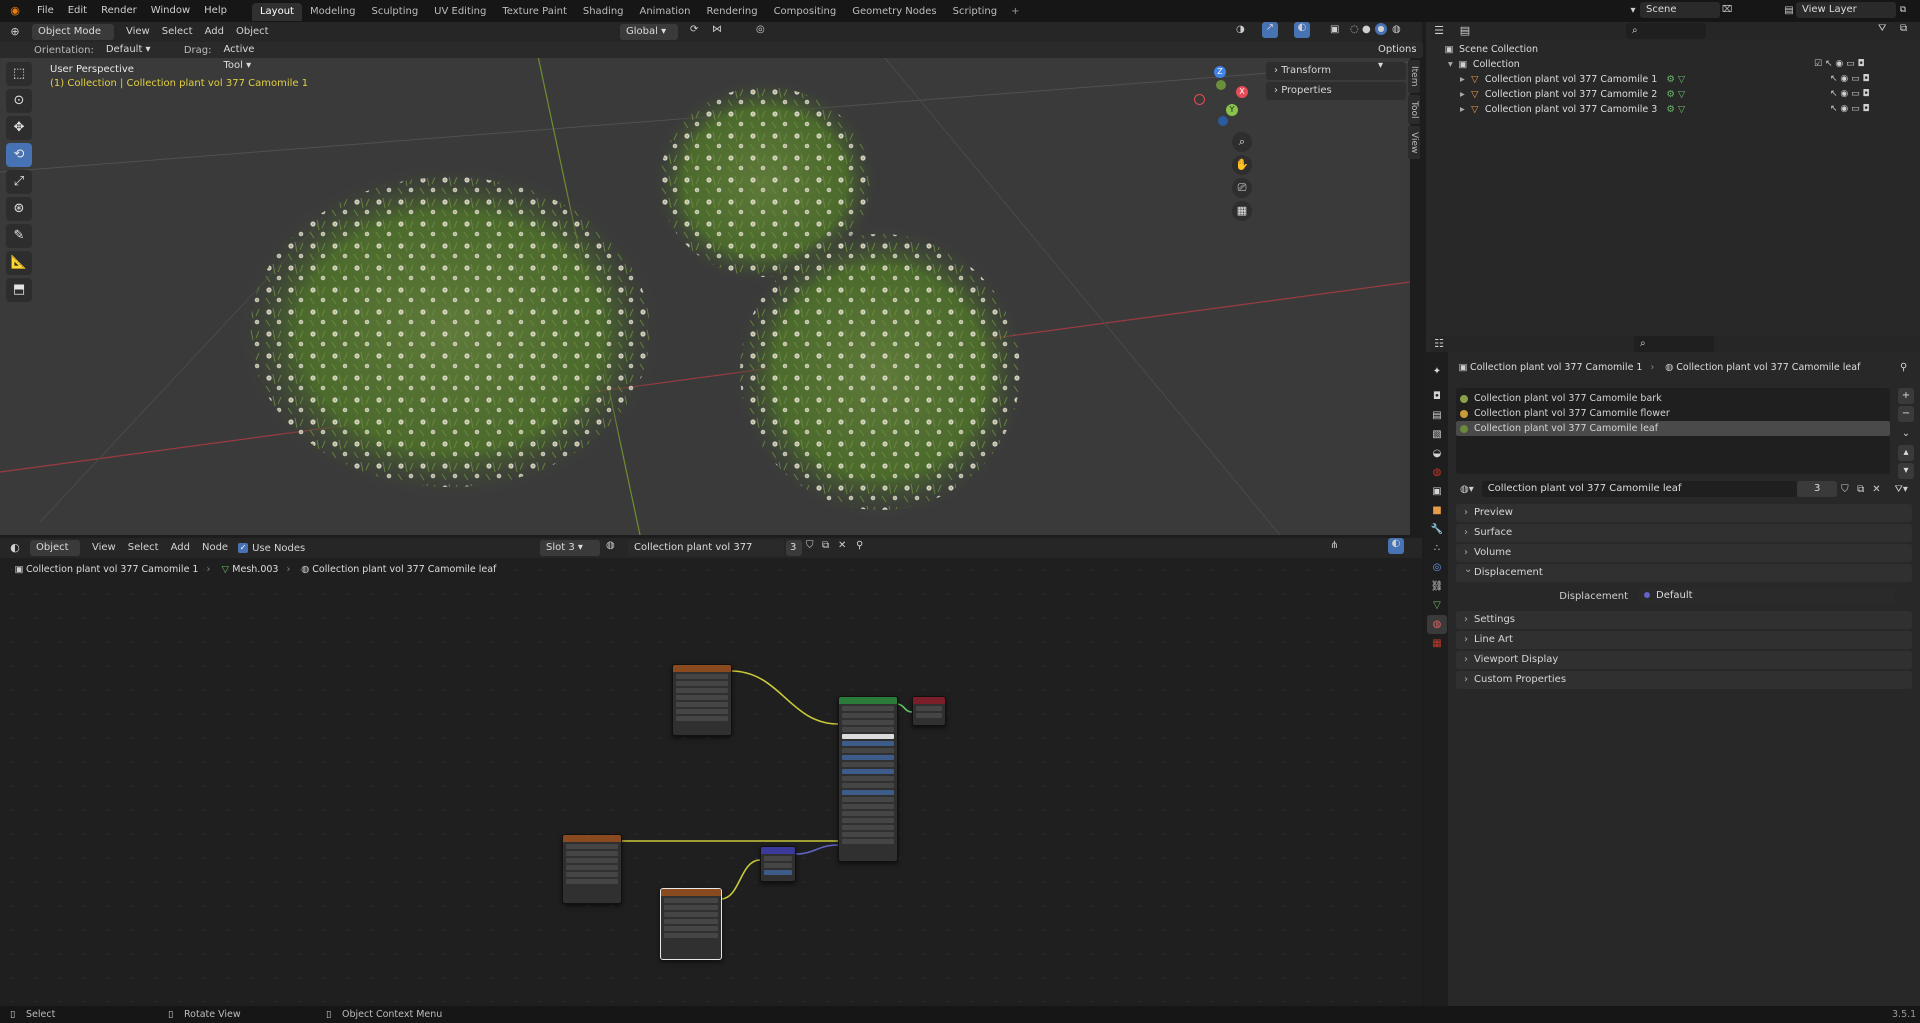 This screenshot has height=1023, width=1920. Describe the element at coordinates (1906, 396) in the screenshot. I see `add-slot-button: +` at that location.